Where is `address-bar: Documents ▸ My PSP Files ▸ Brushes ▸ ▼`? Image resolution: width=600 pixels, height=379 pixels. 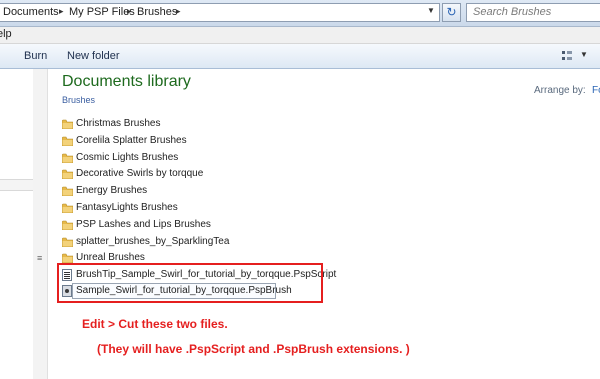
address-bar: Documents ▸ My PSP Files ▸ Brushes ▸ ▼ is located at coordinates (220, 12).